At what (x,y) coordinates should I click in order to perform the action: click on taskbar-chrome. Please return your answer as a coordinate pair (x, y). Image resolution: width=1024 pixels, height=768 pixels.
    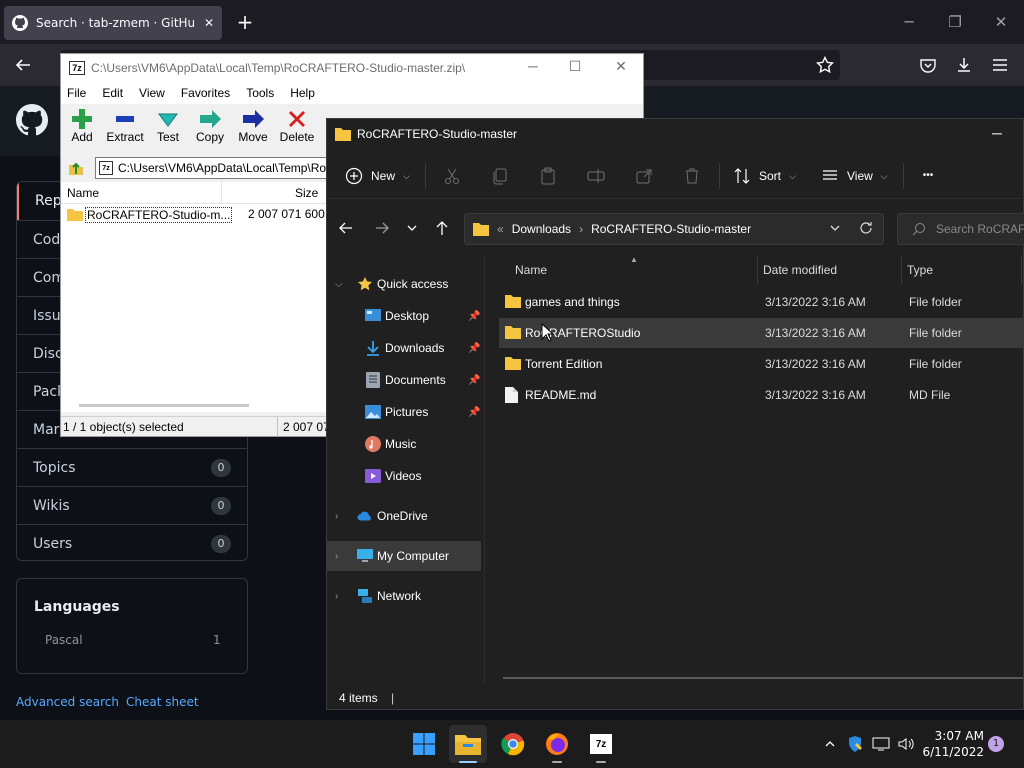
    Looking at the image, I should click on (513, 744).